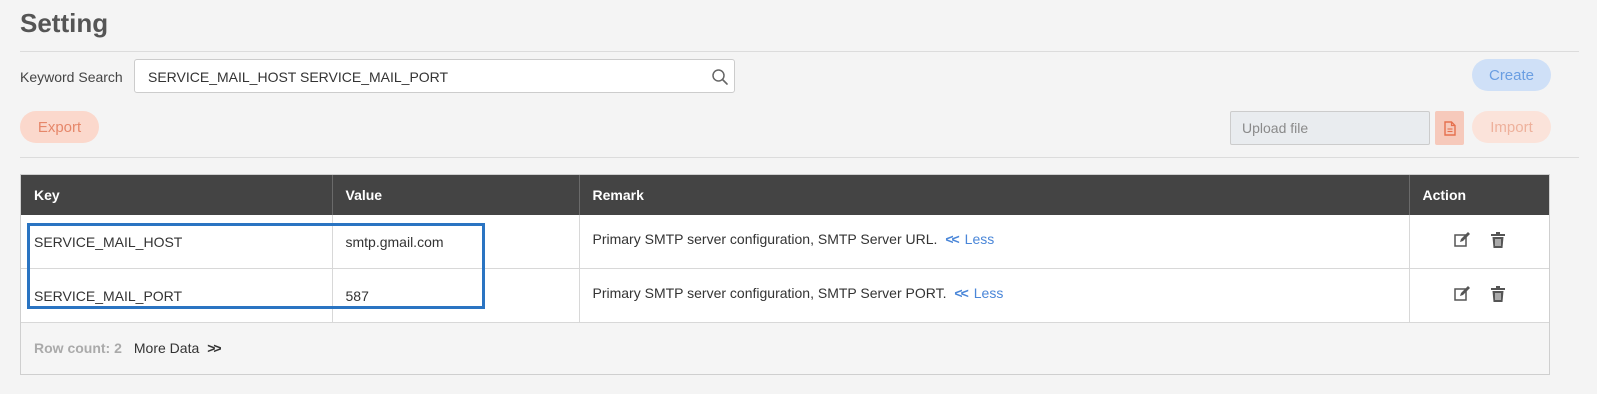 This screenshot has width=1597, height=394. Describe the element at coordinates (214, 347) in the screenshot. I see `double-chevron-right-icon: >>` at that location.